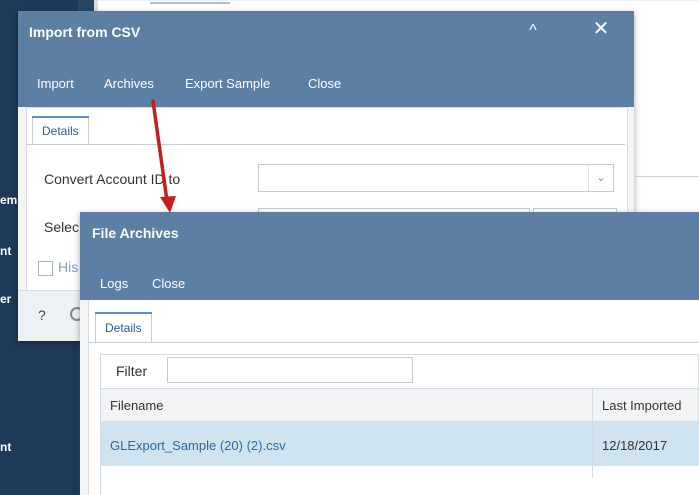 Image resolution: width=699 pixels, height=495 pixels. Describe the element at coordinates (190, 3) in the screenshot. I see `app-top-link-fragment` at that location.